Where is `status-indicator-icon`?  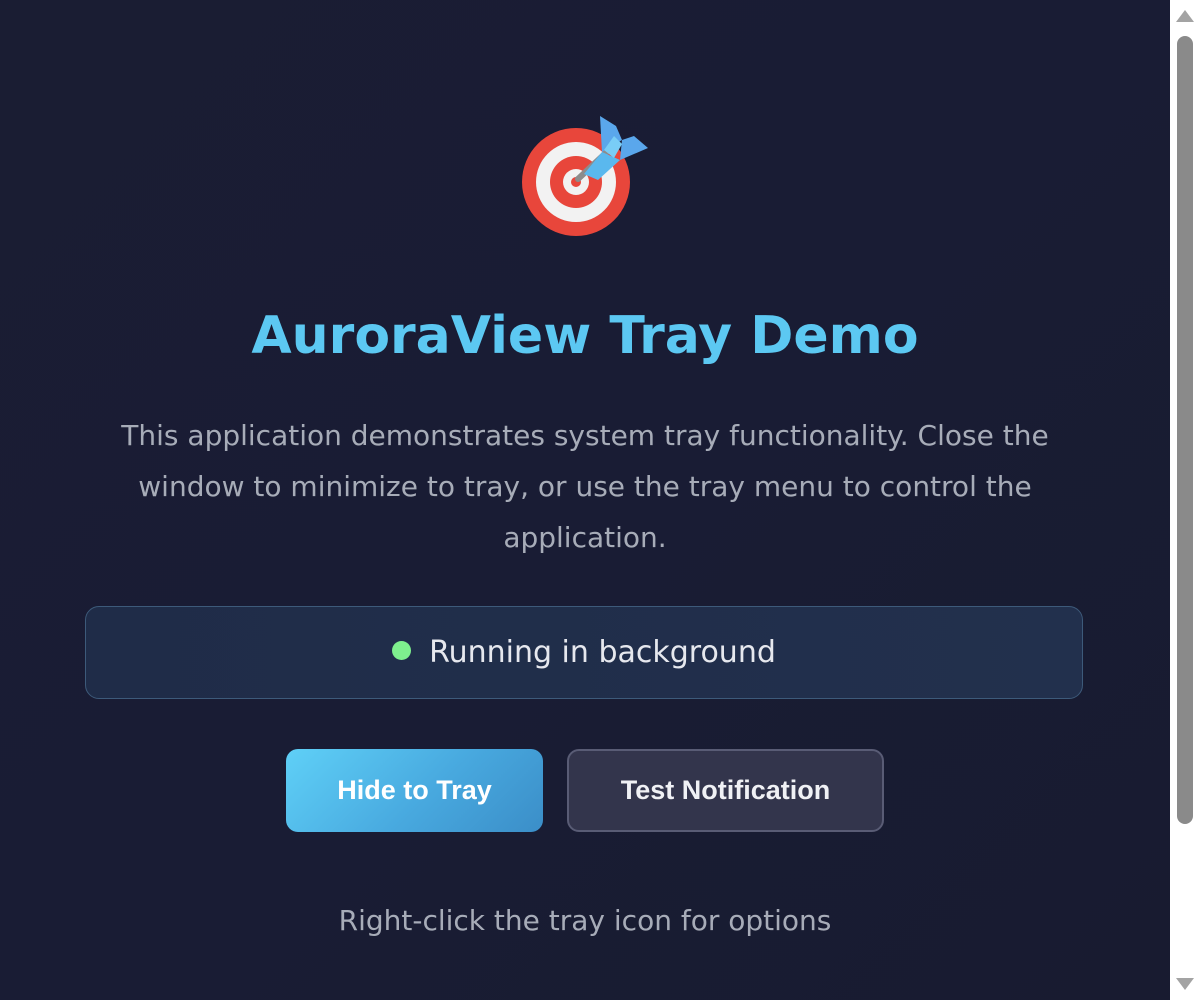 status-indicator-icon is located at coordinates (402, 650).